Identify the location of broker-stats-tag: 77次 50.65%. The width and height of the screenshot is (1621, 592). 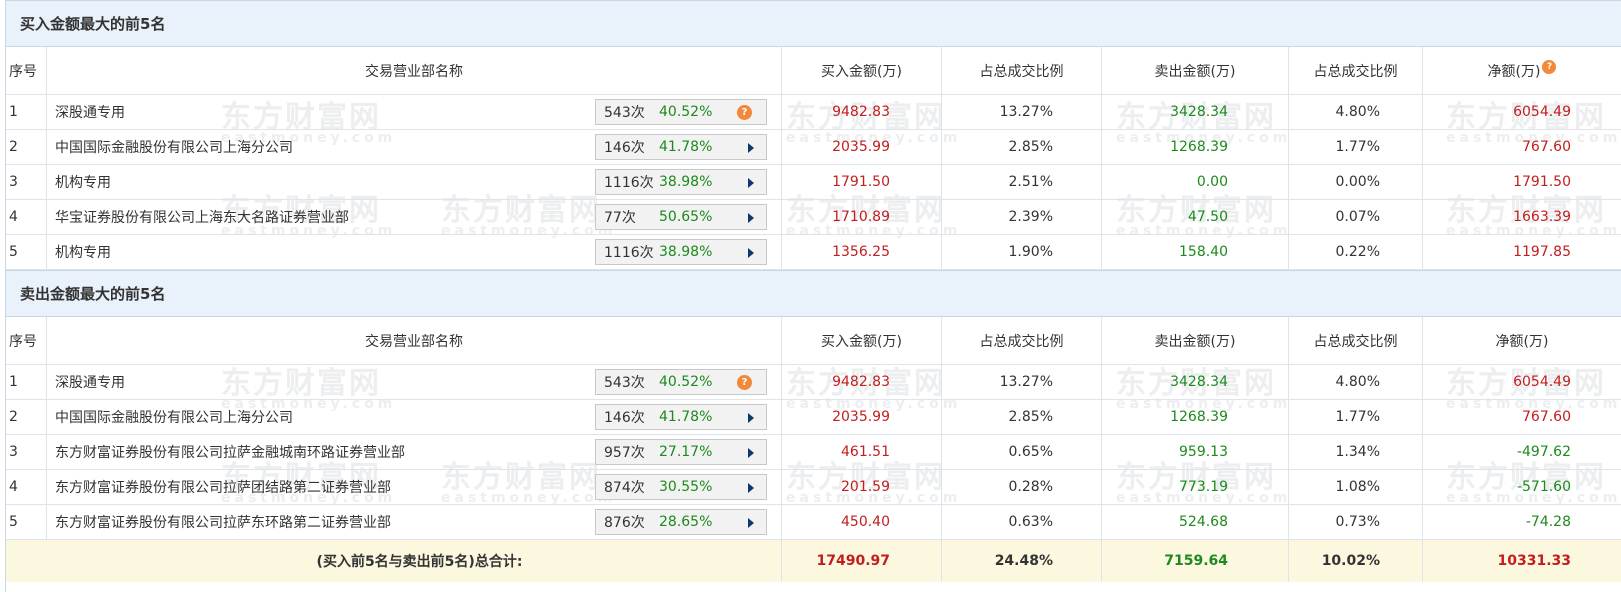
(681, 217).